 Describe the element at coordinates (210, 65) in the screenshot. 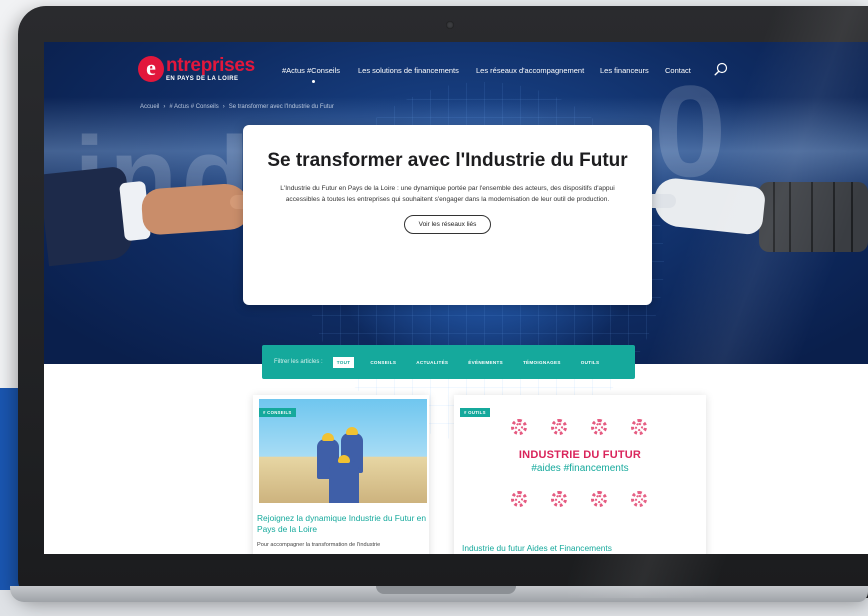

I see `logo-title: ntreprises` at that location.